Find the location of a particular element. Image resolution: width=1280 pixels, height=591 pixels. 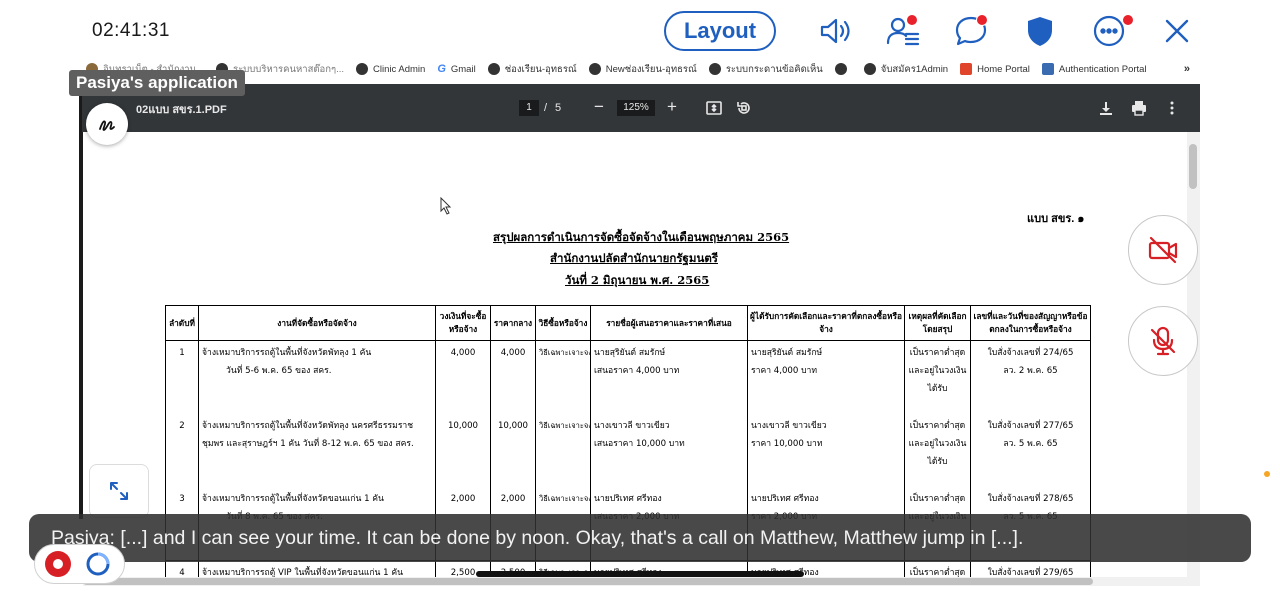

shared-application-label: Pasiya's application is located at coordinates (157, 83).